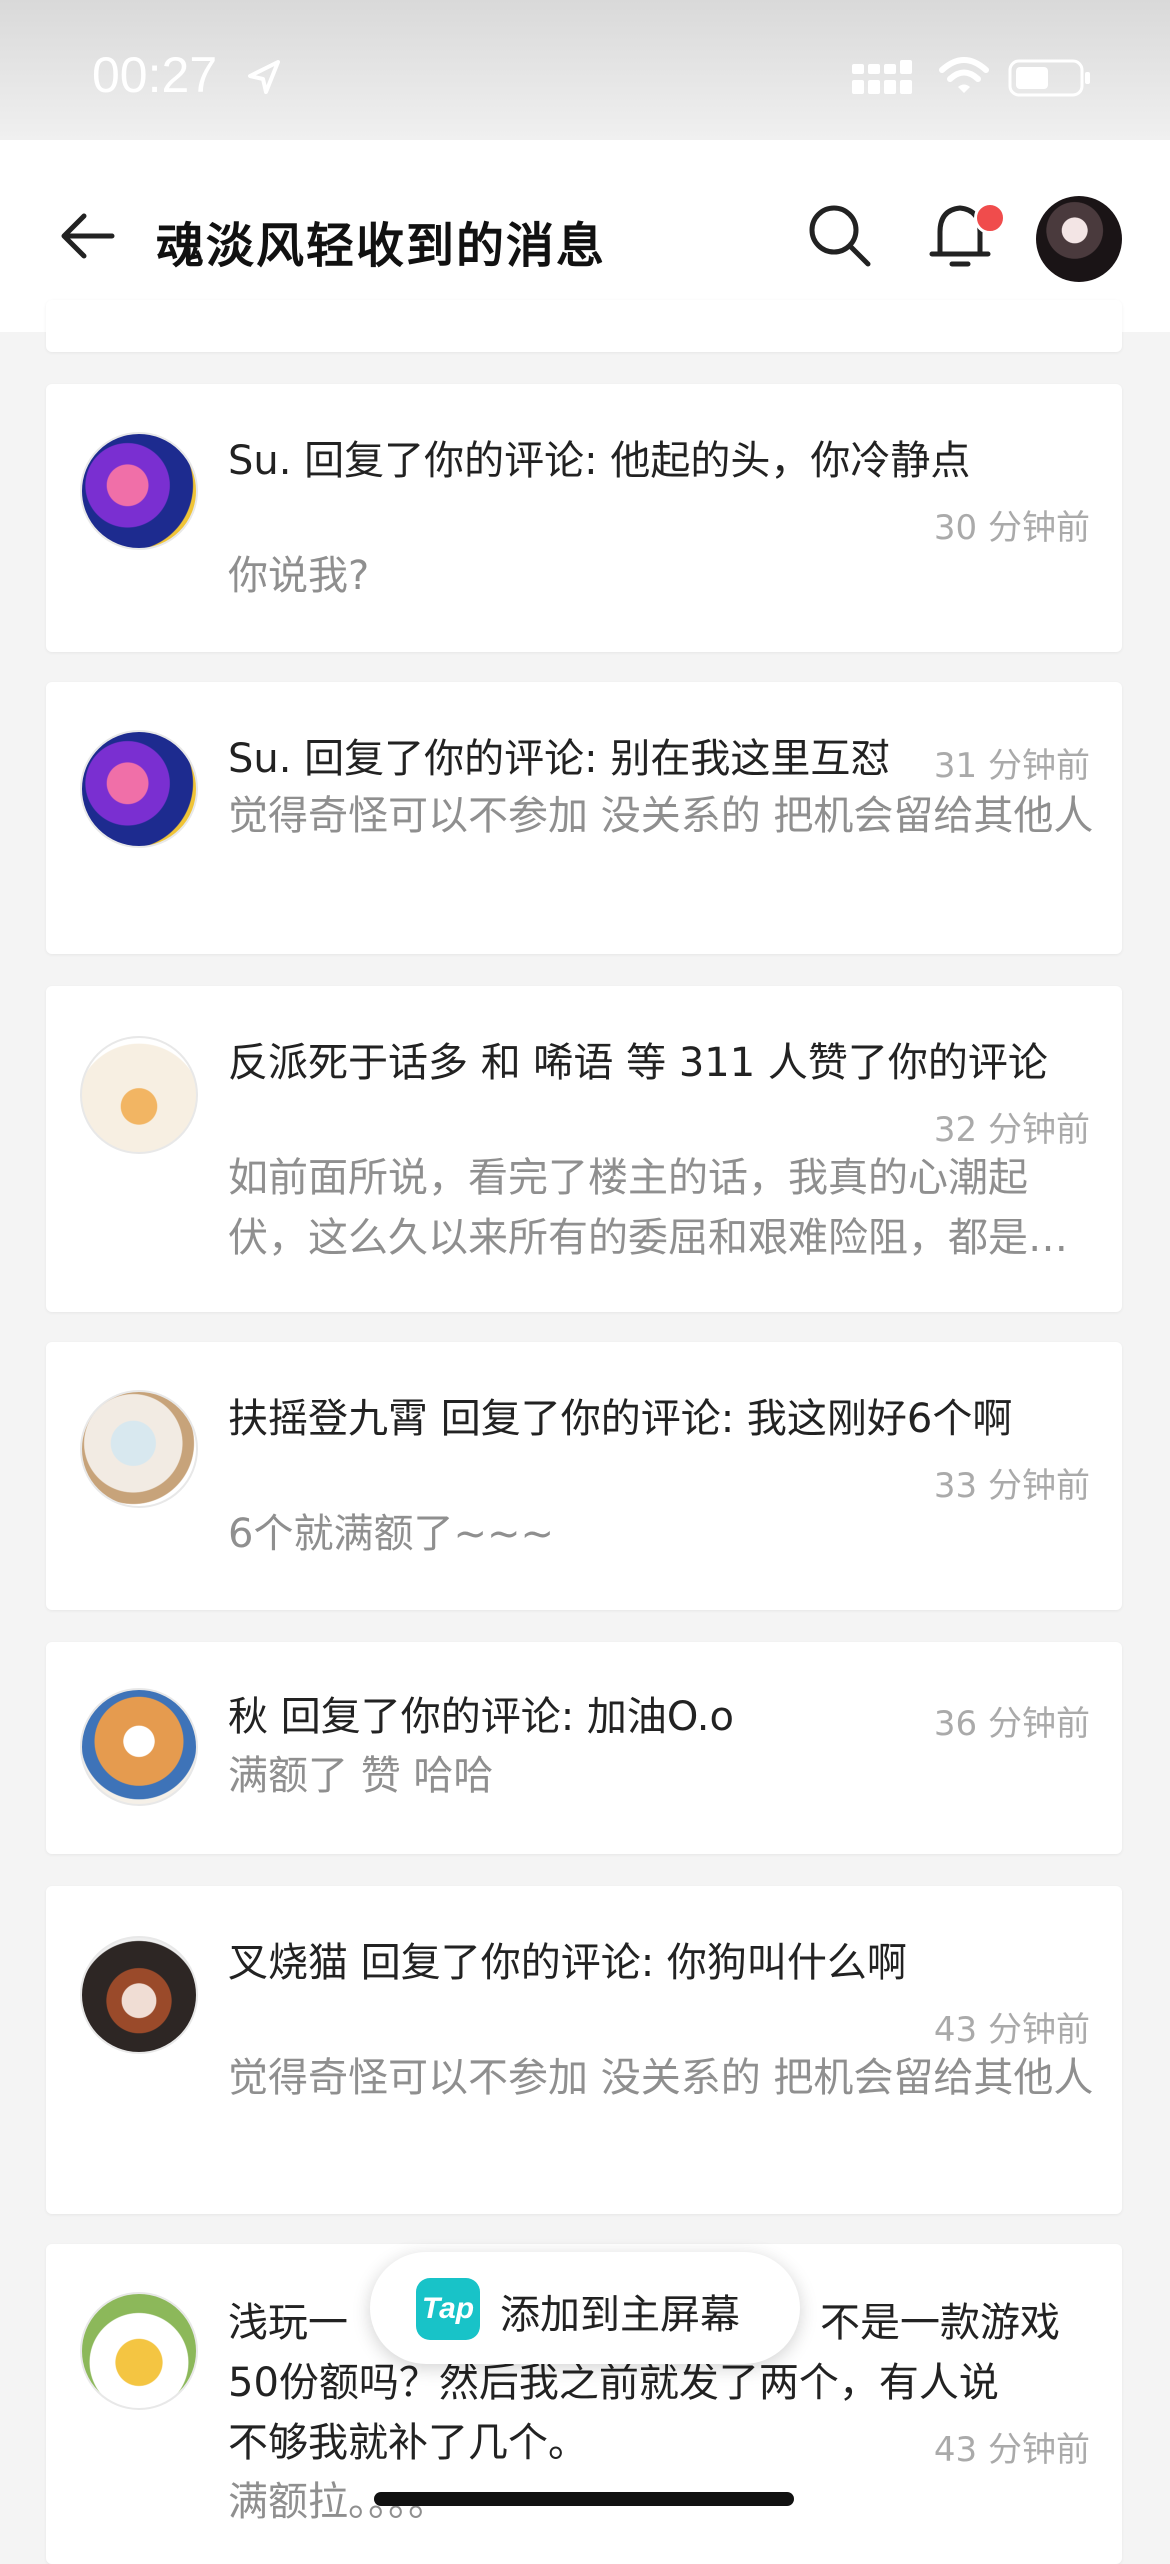 The image size is (1170, 2564). Describe the element at coordinates (638, 1063) in the screenshot. I see `message-title: 反派死于话多 和 唏语 等 311 人赞了你的评论` at that location.